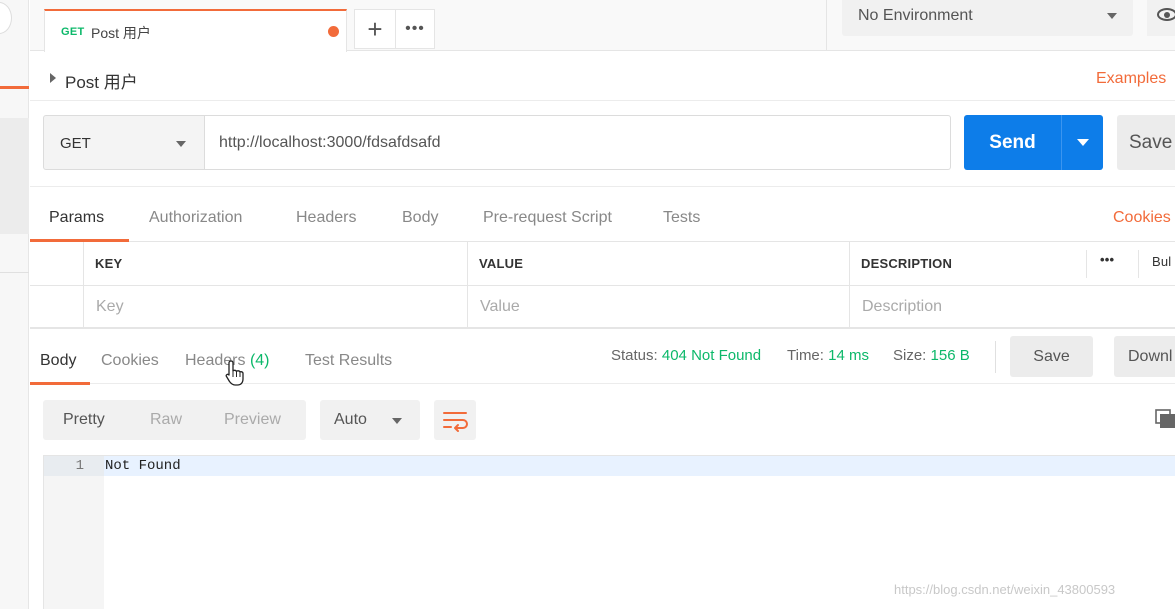 This screenshot has height=609, width=1175. I want to click on sidebar-avatar, so click(6, 18).